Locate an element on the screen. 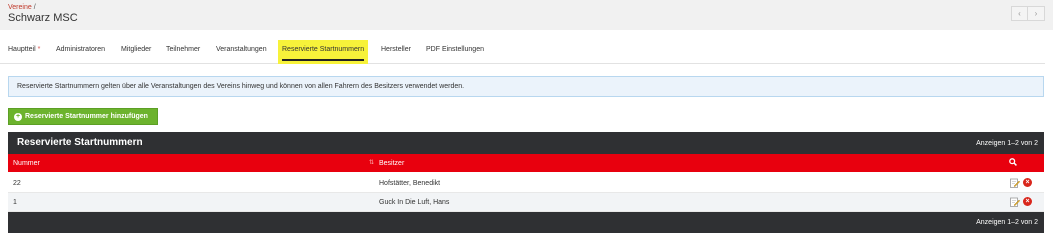 Image resolution: width=1053 pixels, height=245 pixels. previous-record-button: ‹ is located at coordinates (1019, 13).